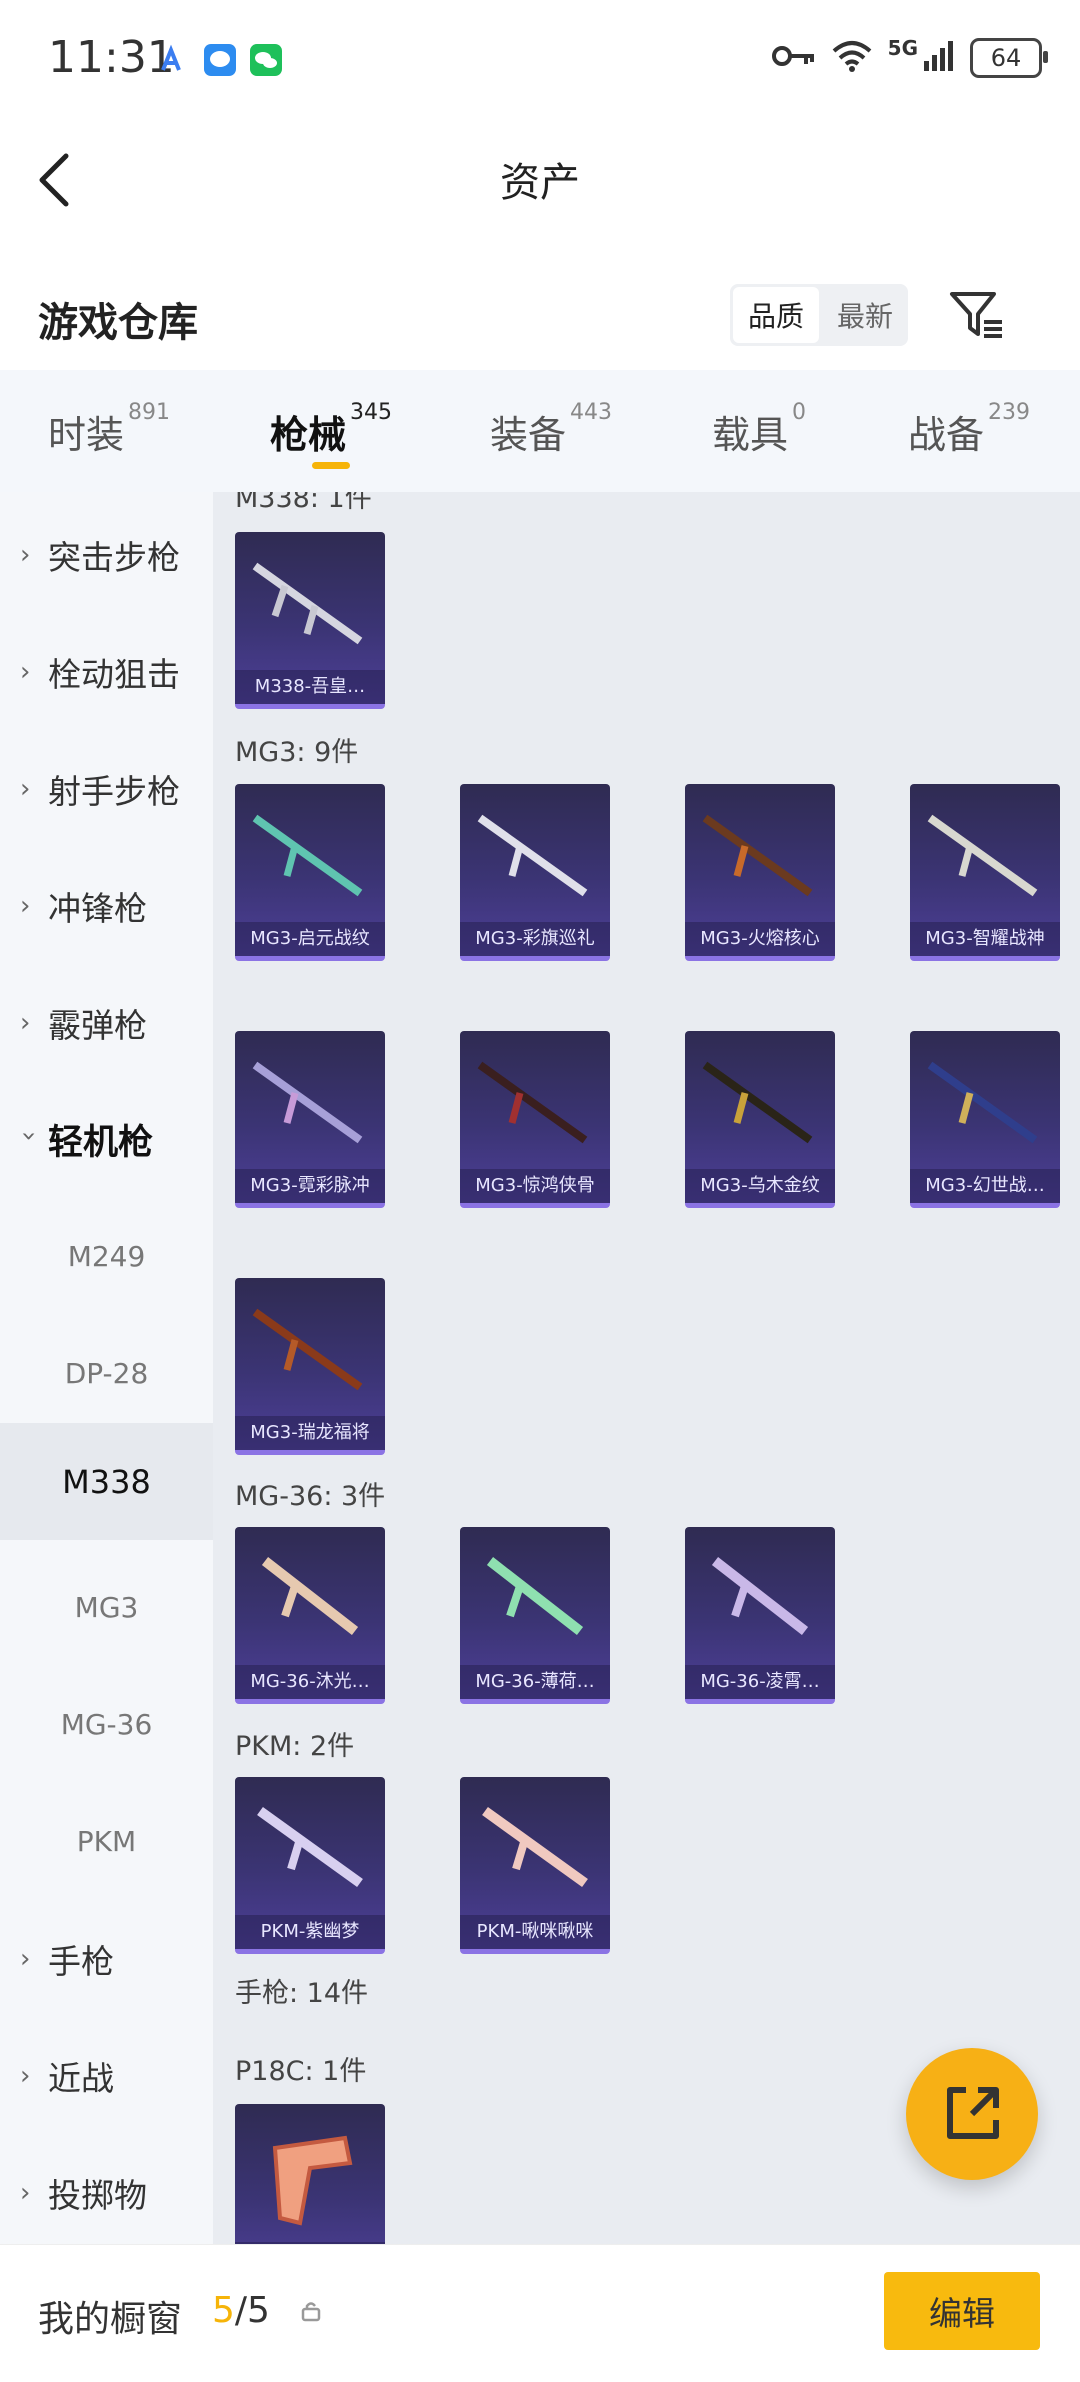 The image size is (1080, 2382). I want to click on item-card: MG3-火熔核心, so click(760, 872).